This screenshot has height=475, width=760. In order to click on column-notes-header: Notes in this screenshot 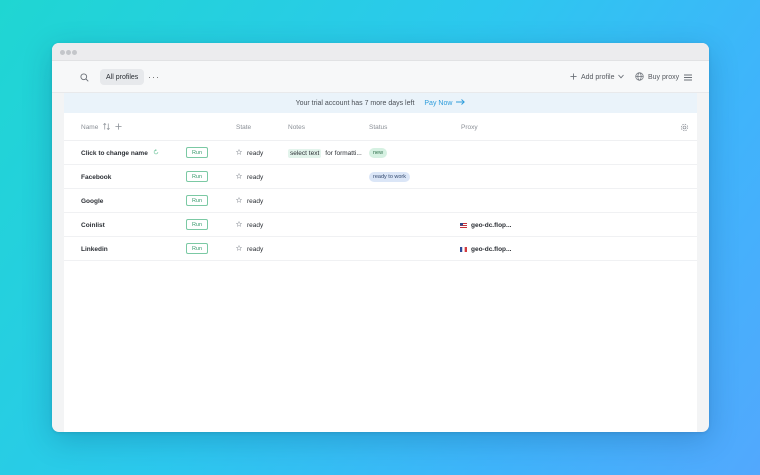, I will do `click(296, 127)`.